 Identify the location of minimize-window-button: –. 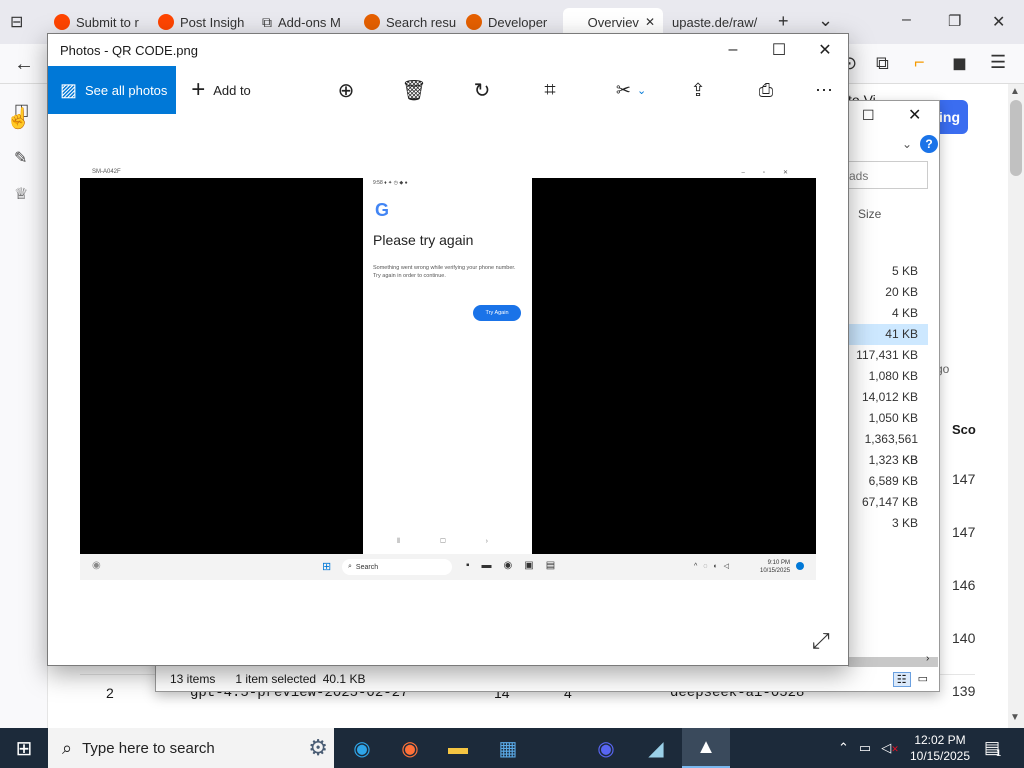
(906, 20).